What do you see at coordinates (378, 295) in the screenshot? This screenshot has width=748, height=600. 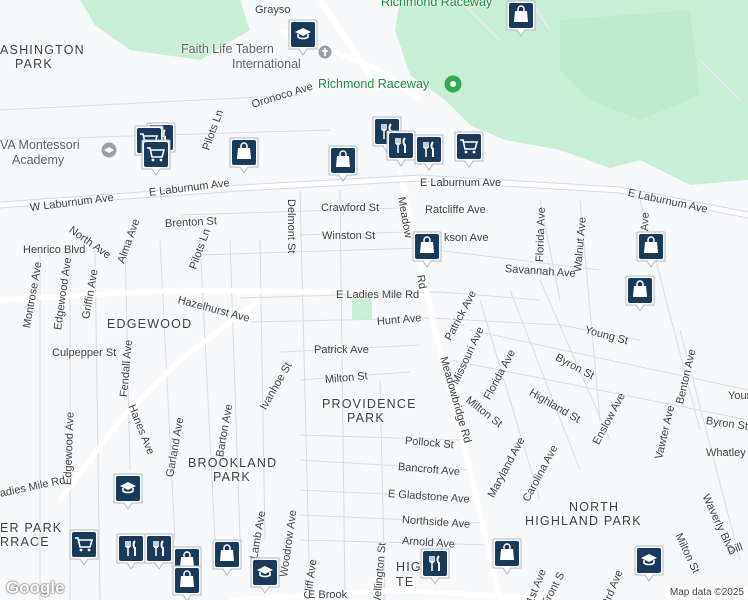 I see `street-e-ladies-mile: E Ladies Mile Rd` at bounding box center [378, 295].